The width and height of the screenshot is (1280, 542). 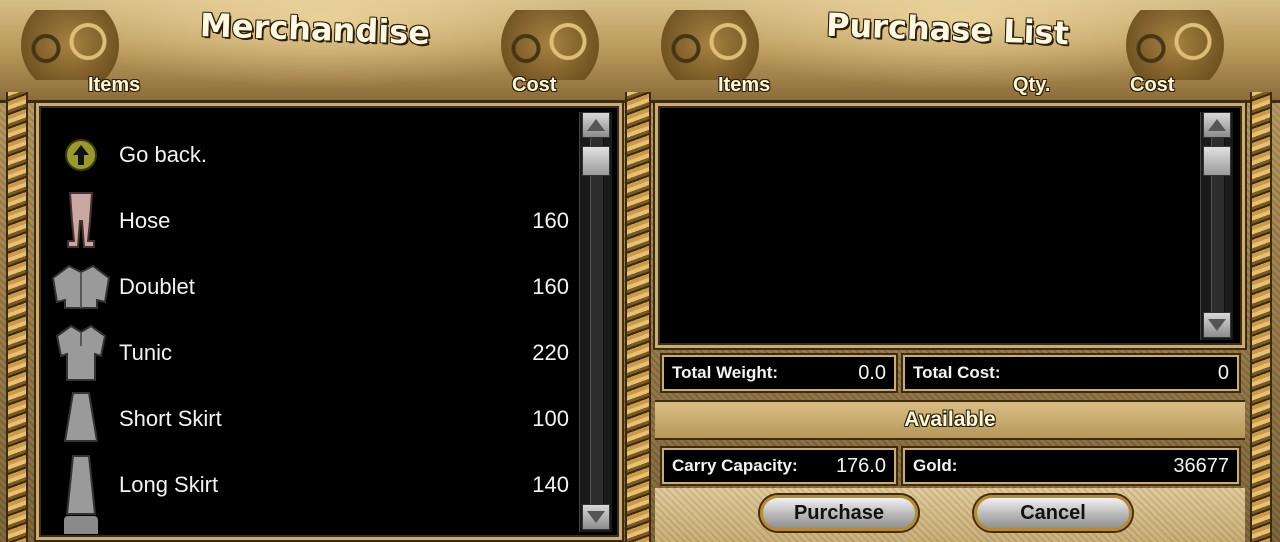 I want to click on item-name: Go back., so click(x=163, y=154).